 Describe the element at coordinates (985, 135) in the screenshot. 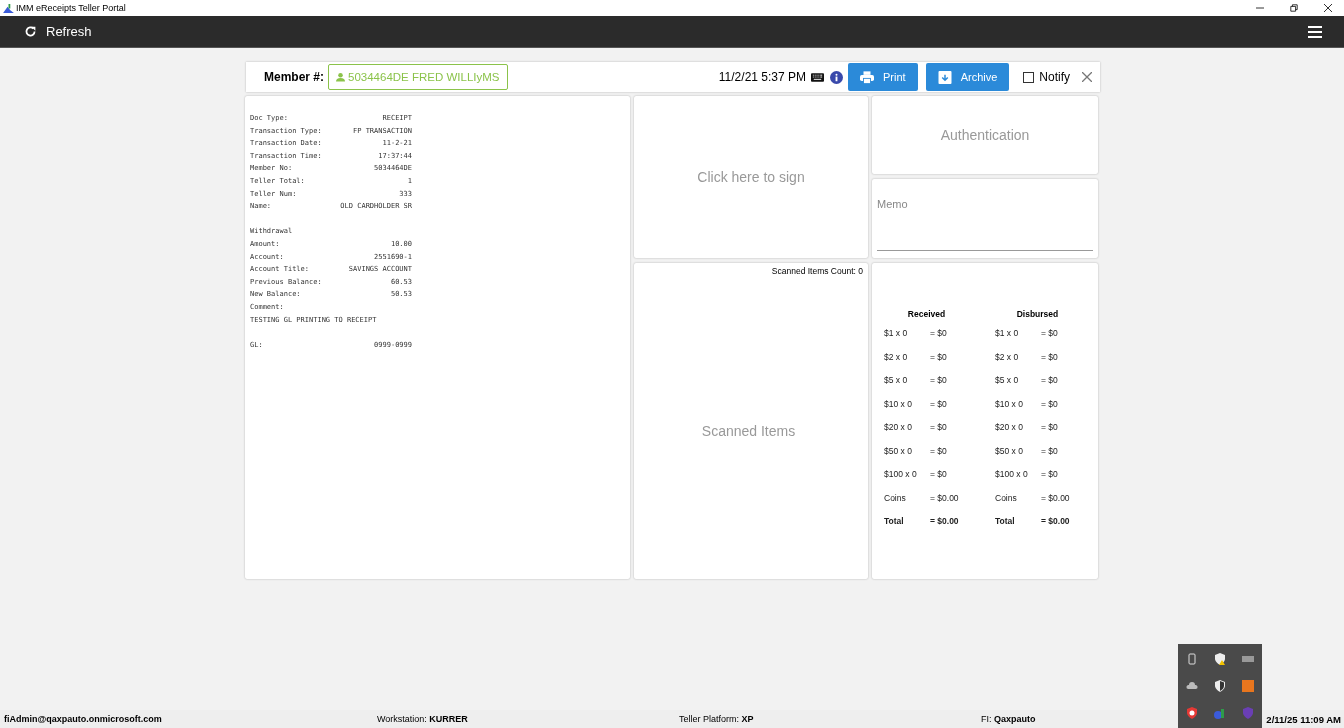

I see `authentication-button: Authentication` at that location.